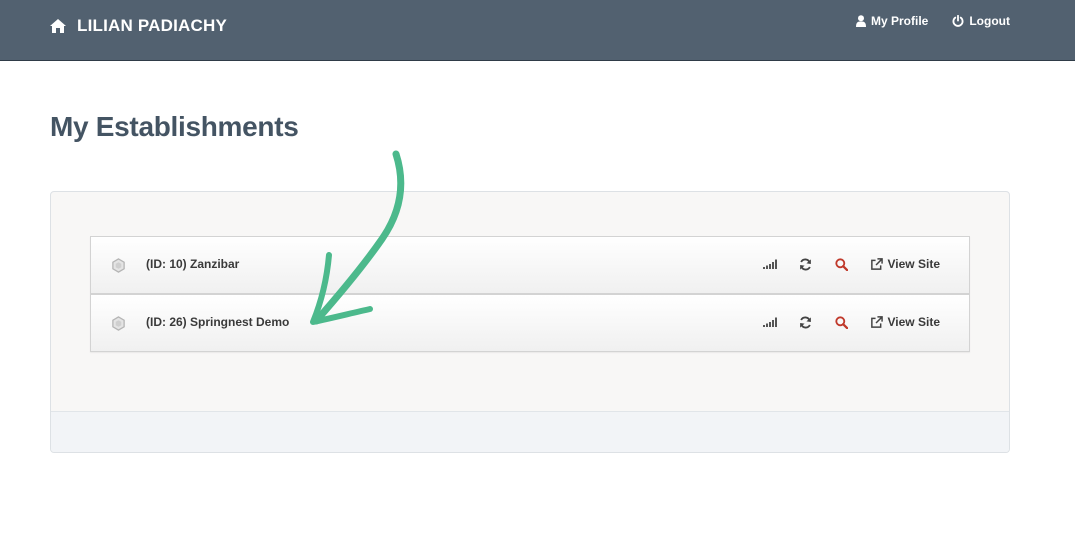 This screenshot has height=547, width=1075. Describe the element at coordinates (217, 322) in the screenshot. I see `establishment-name: (ID: 26) Springnest Demo` at that location.